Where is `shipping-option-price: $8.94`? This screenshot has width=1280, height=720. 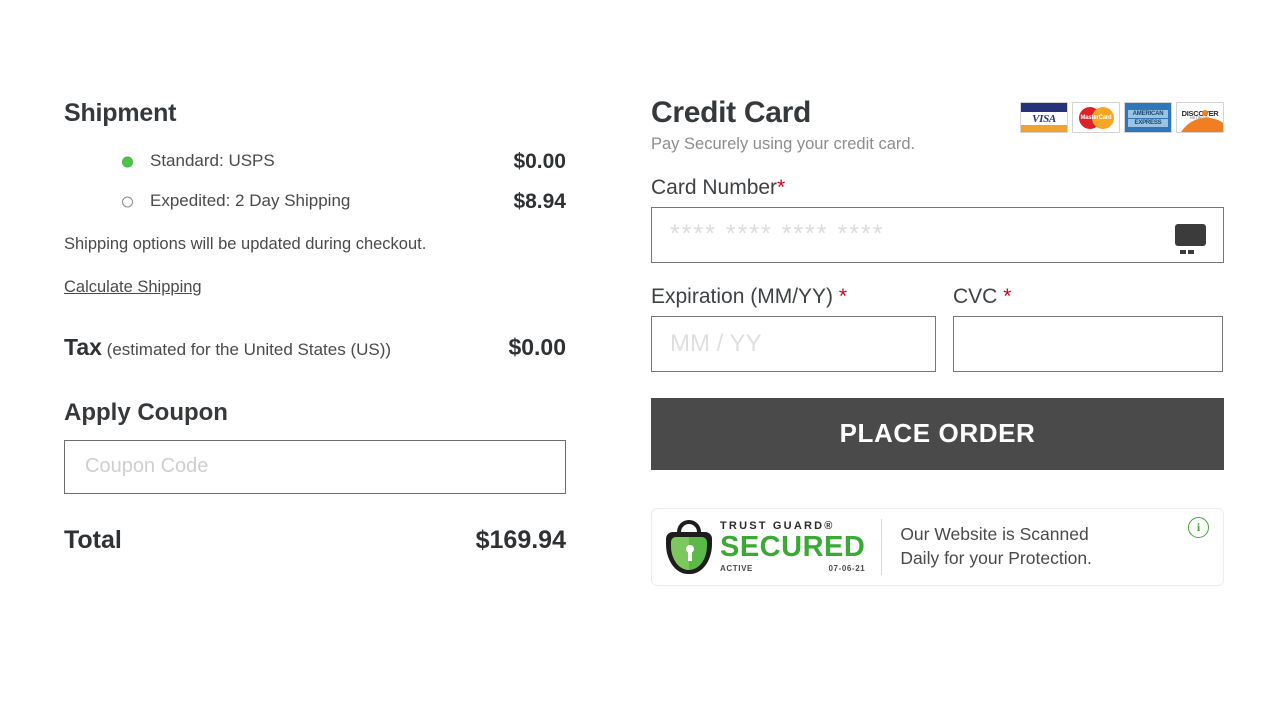 shipping-option-price: $8.94 is located at coordinates (539, 201).